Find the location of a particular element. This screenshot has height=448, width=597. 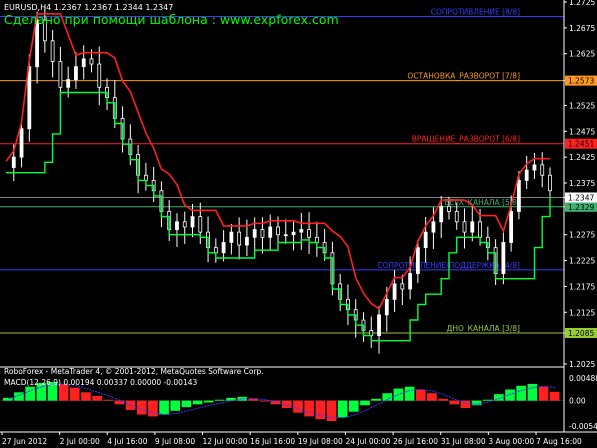

level-price-label: 1.2329 is located at coordinates (581, 207).